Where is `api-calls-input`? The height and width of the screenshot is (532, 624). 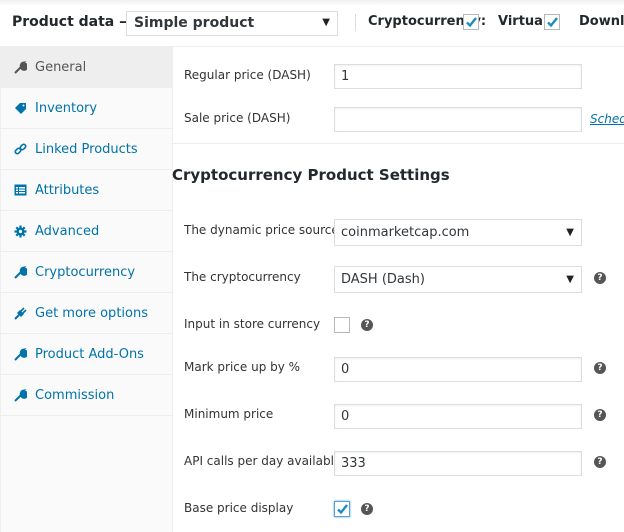 api-calls-input is located at coordinates (458, 463).